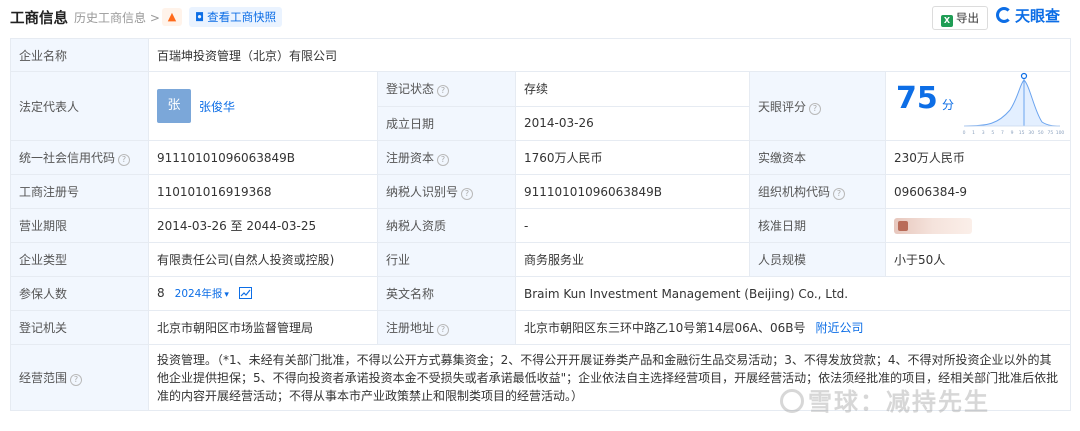 Image resolution: width=1080 pixels, height=431 pixels. What do you see at coordinates (817, 259) in the screenshot?
I see `staff-size-label: 人员规模` at bounding box center [817, 259].